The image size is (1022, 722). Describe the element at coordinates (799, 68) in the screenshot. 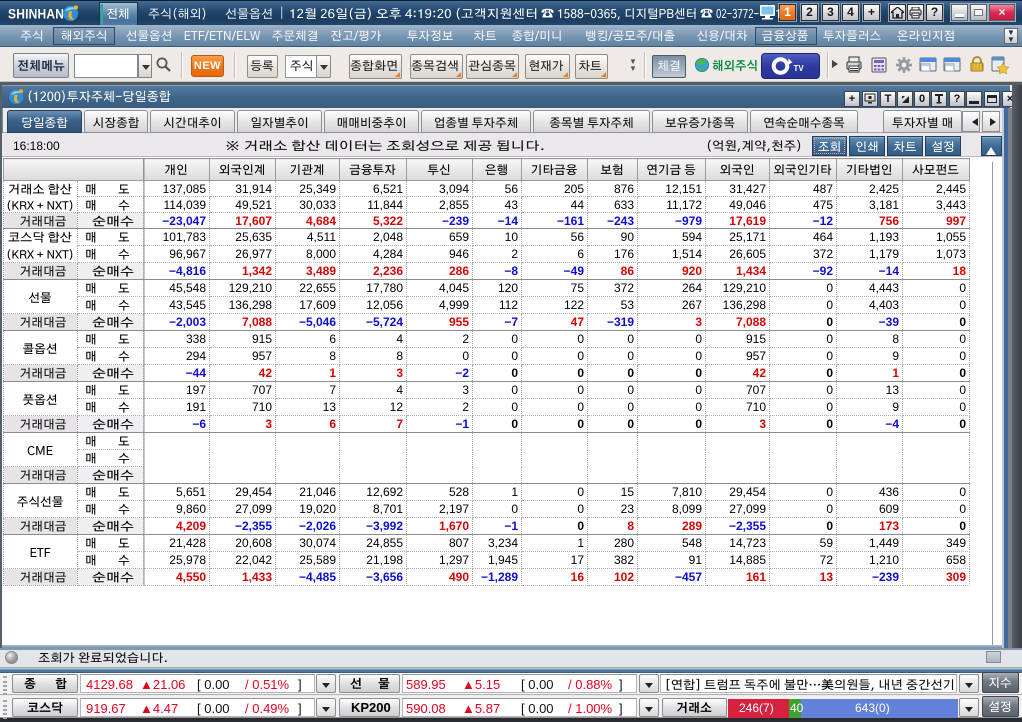

I see `svg-text: TV` at that location.